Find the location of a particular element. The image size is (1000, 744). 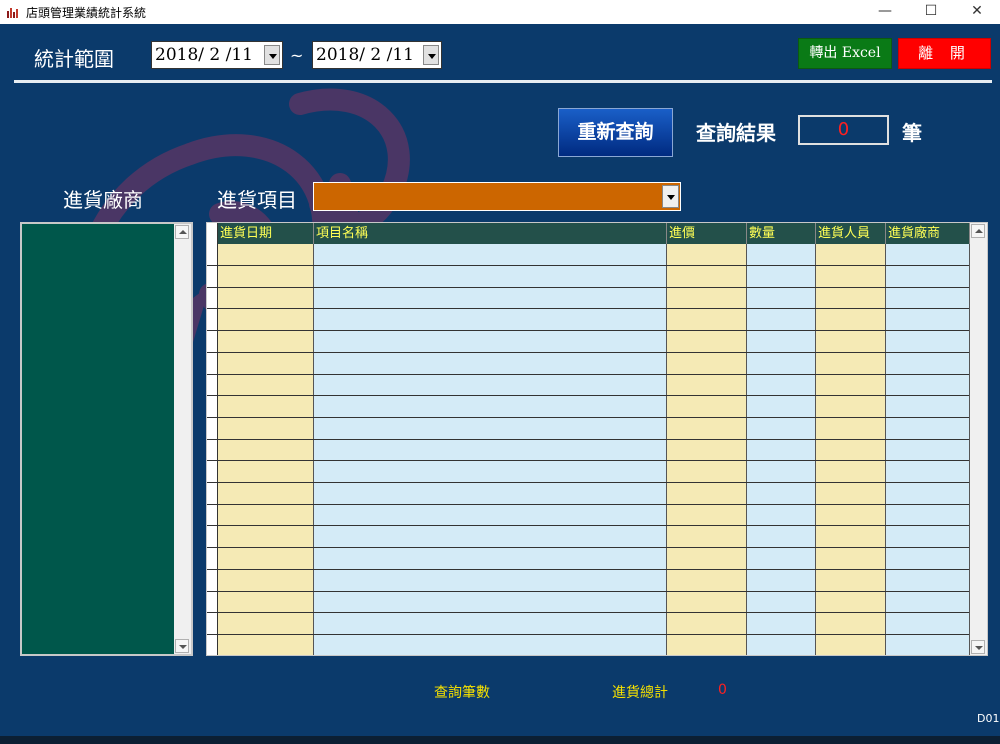

grid-header-vendor: 進貨廠商 is located at coordinates (928, 233).